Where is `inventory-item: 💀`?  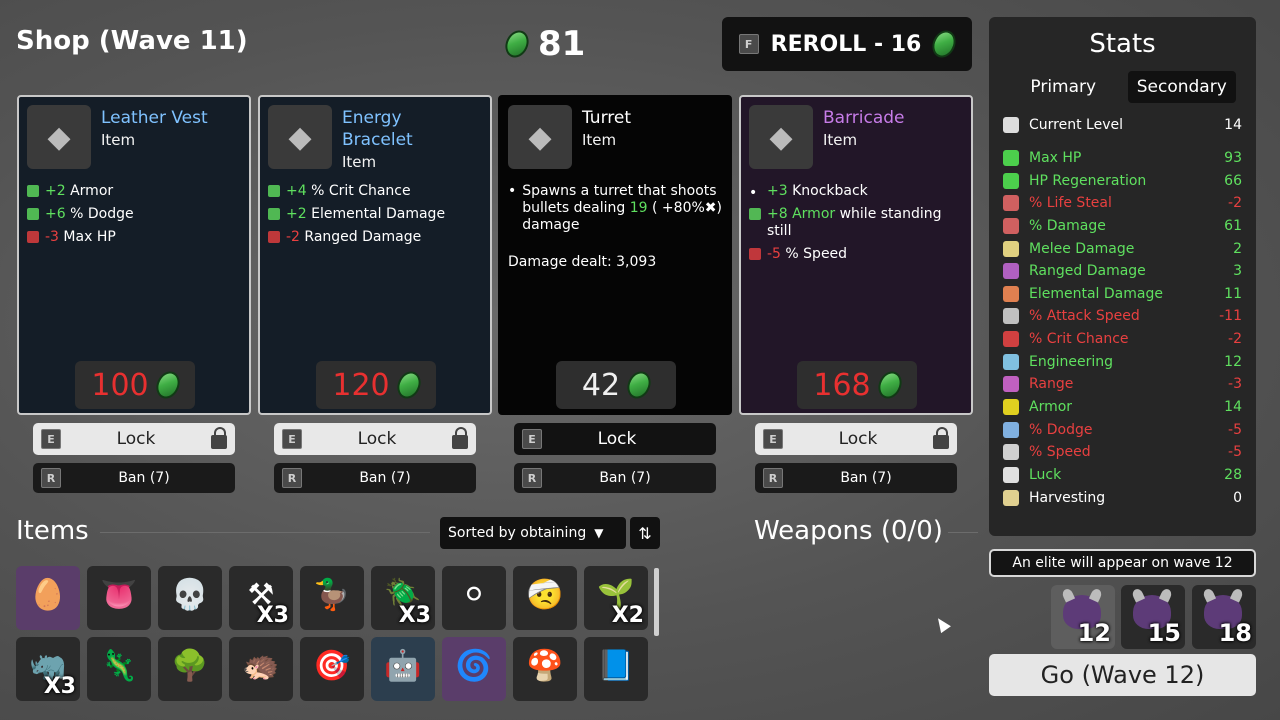
inventory-item: 💀 is located at coordinates (190, 598).